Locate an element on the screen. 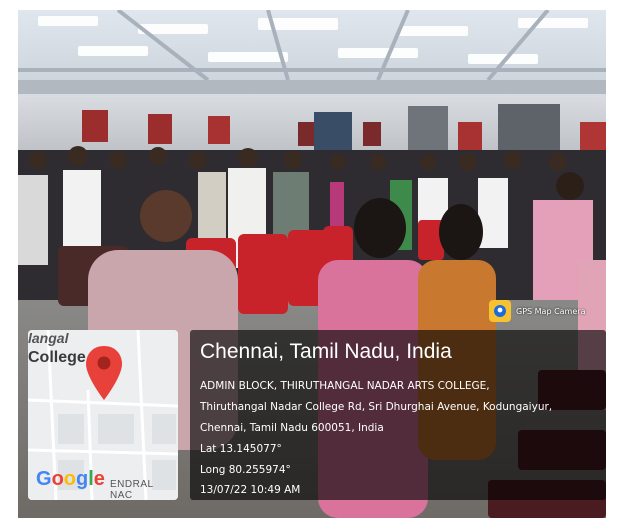 The width and height of the screenshot is (617, 528). gps-map-camera-badge: GPS Map Camera is located at coordinates (544, 311).